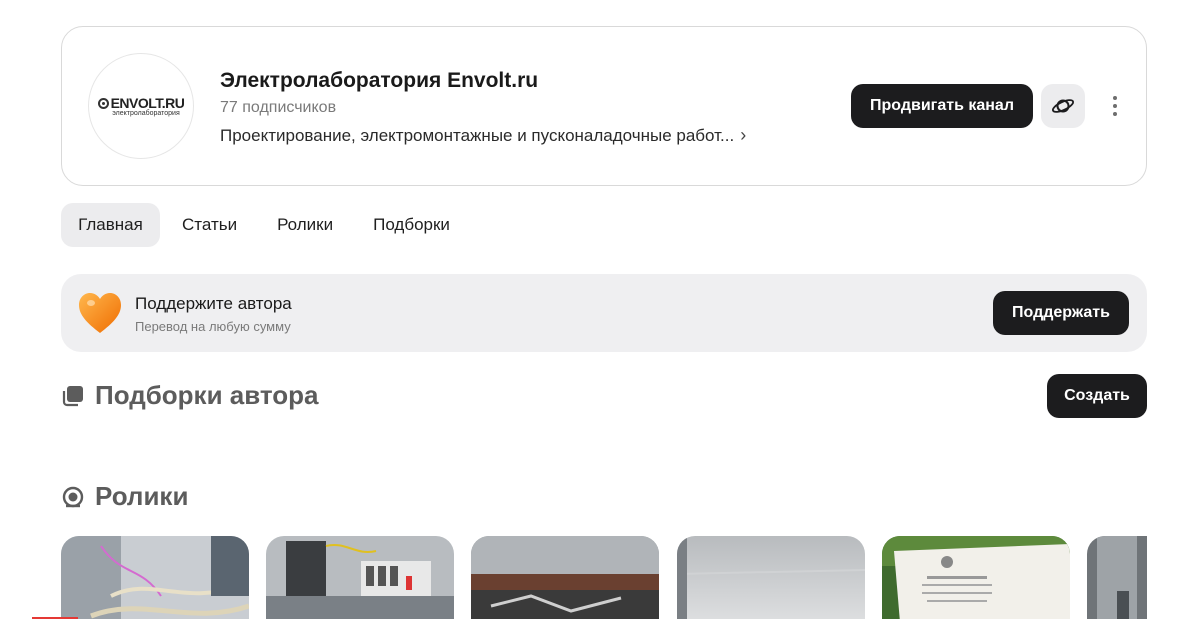 The height and width of the screenshot is (619, 1200). Describe the element at coordinates (1061, 313) in the screenshot. I see `support-button: Поддержать` at that location.